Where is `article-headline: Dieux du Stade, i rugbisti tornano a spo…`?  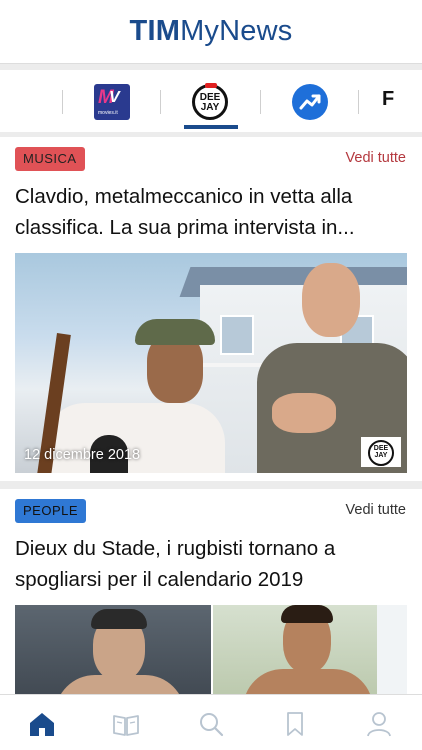
article-headline: Dieux du Stade, i rugbisti tornano a spo… is located at coordinates (212, 564).